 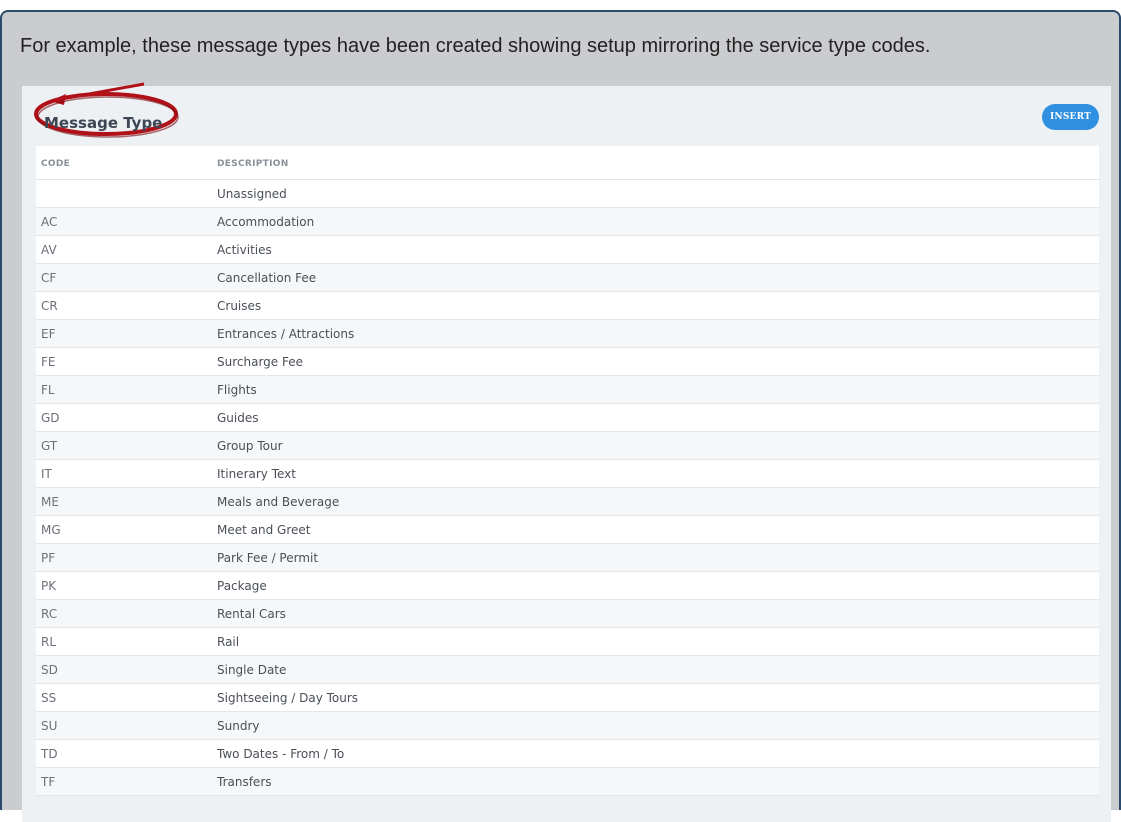 What do you see at coordinates (49, 614) in the screenshot?
I see `row-code: RC` at bounding box center [49, 614].